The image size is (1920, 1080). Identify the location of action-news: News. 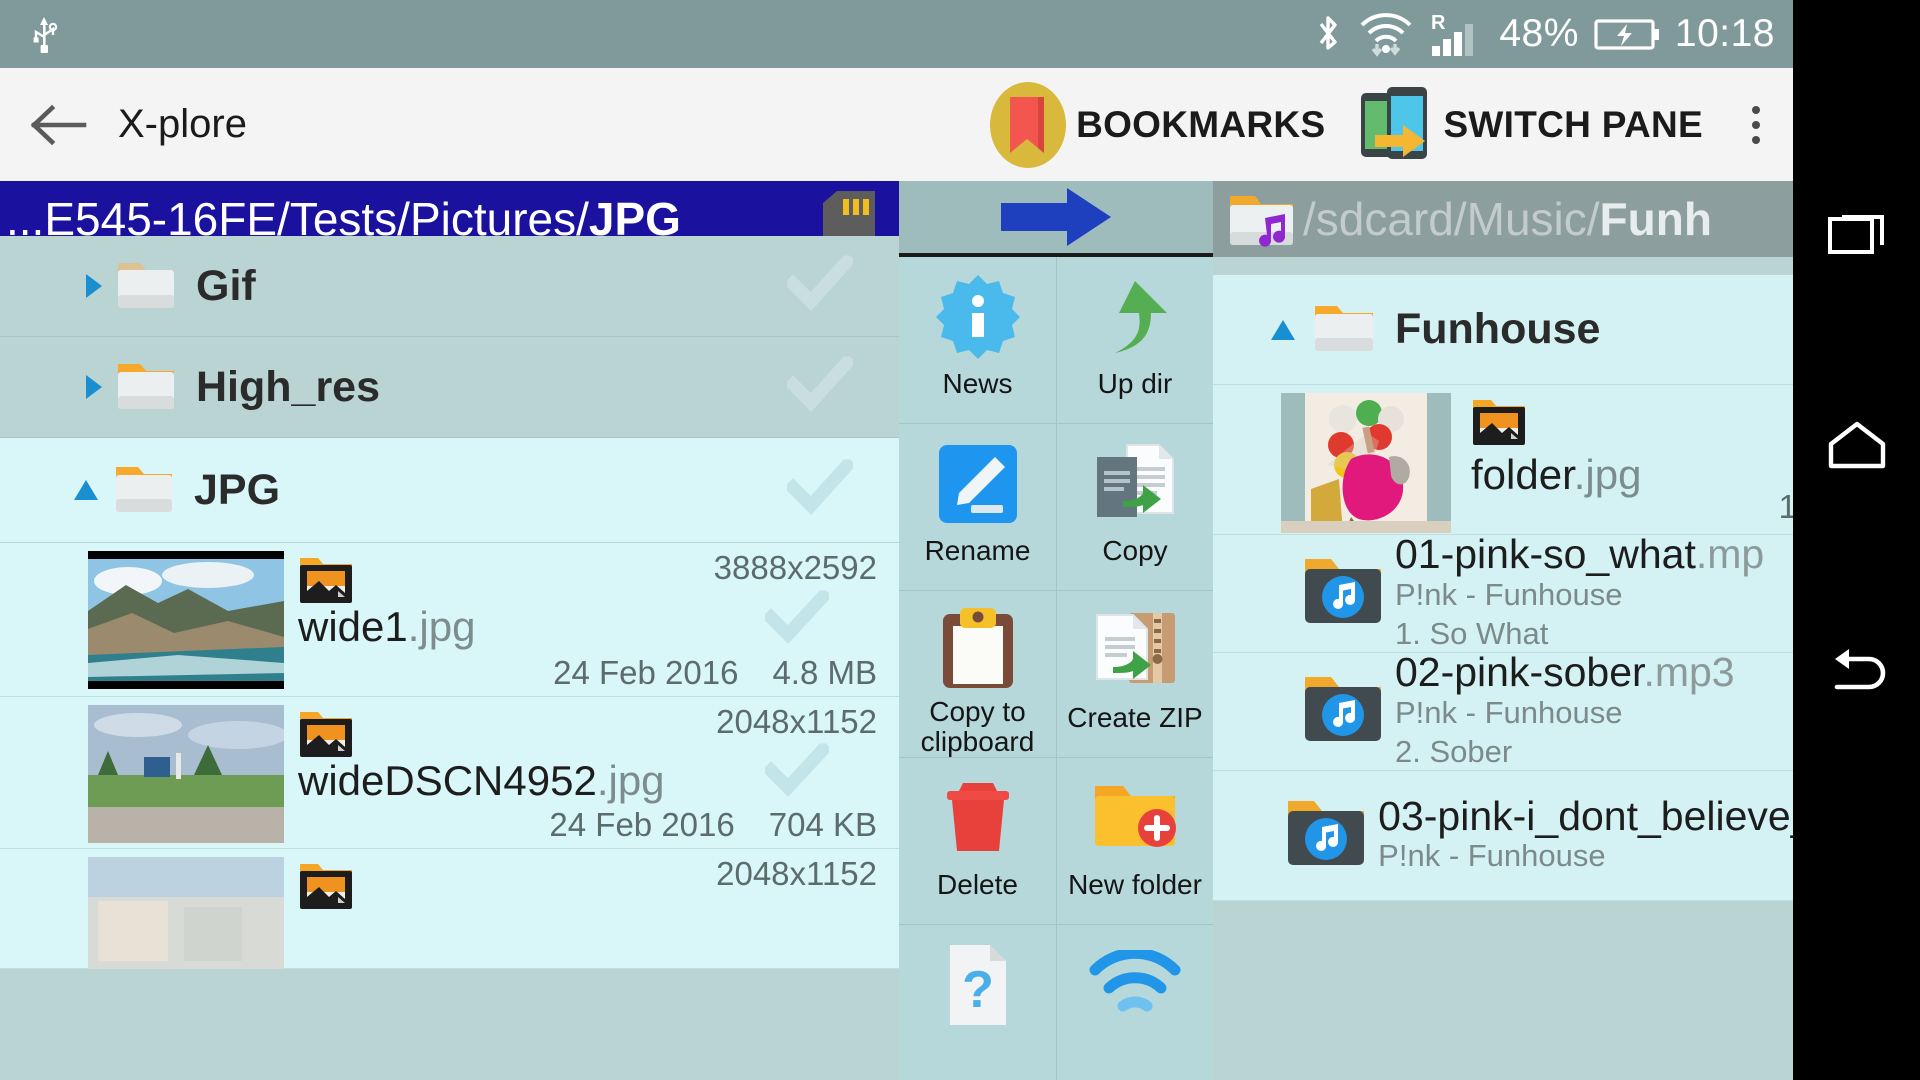
(977, 340).